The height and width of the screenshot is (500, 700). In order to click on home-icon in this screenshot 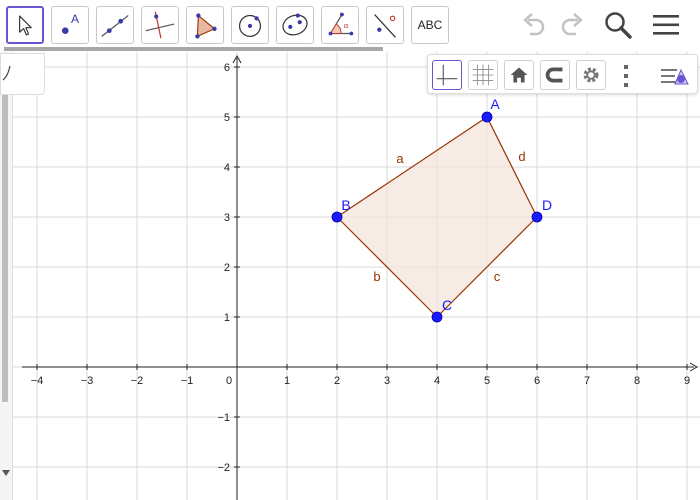, I will do `click(519, 75)`.